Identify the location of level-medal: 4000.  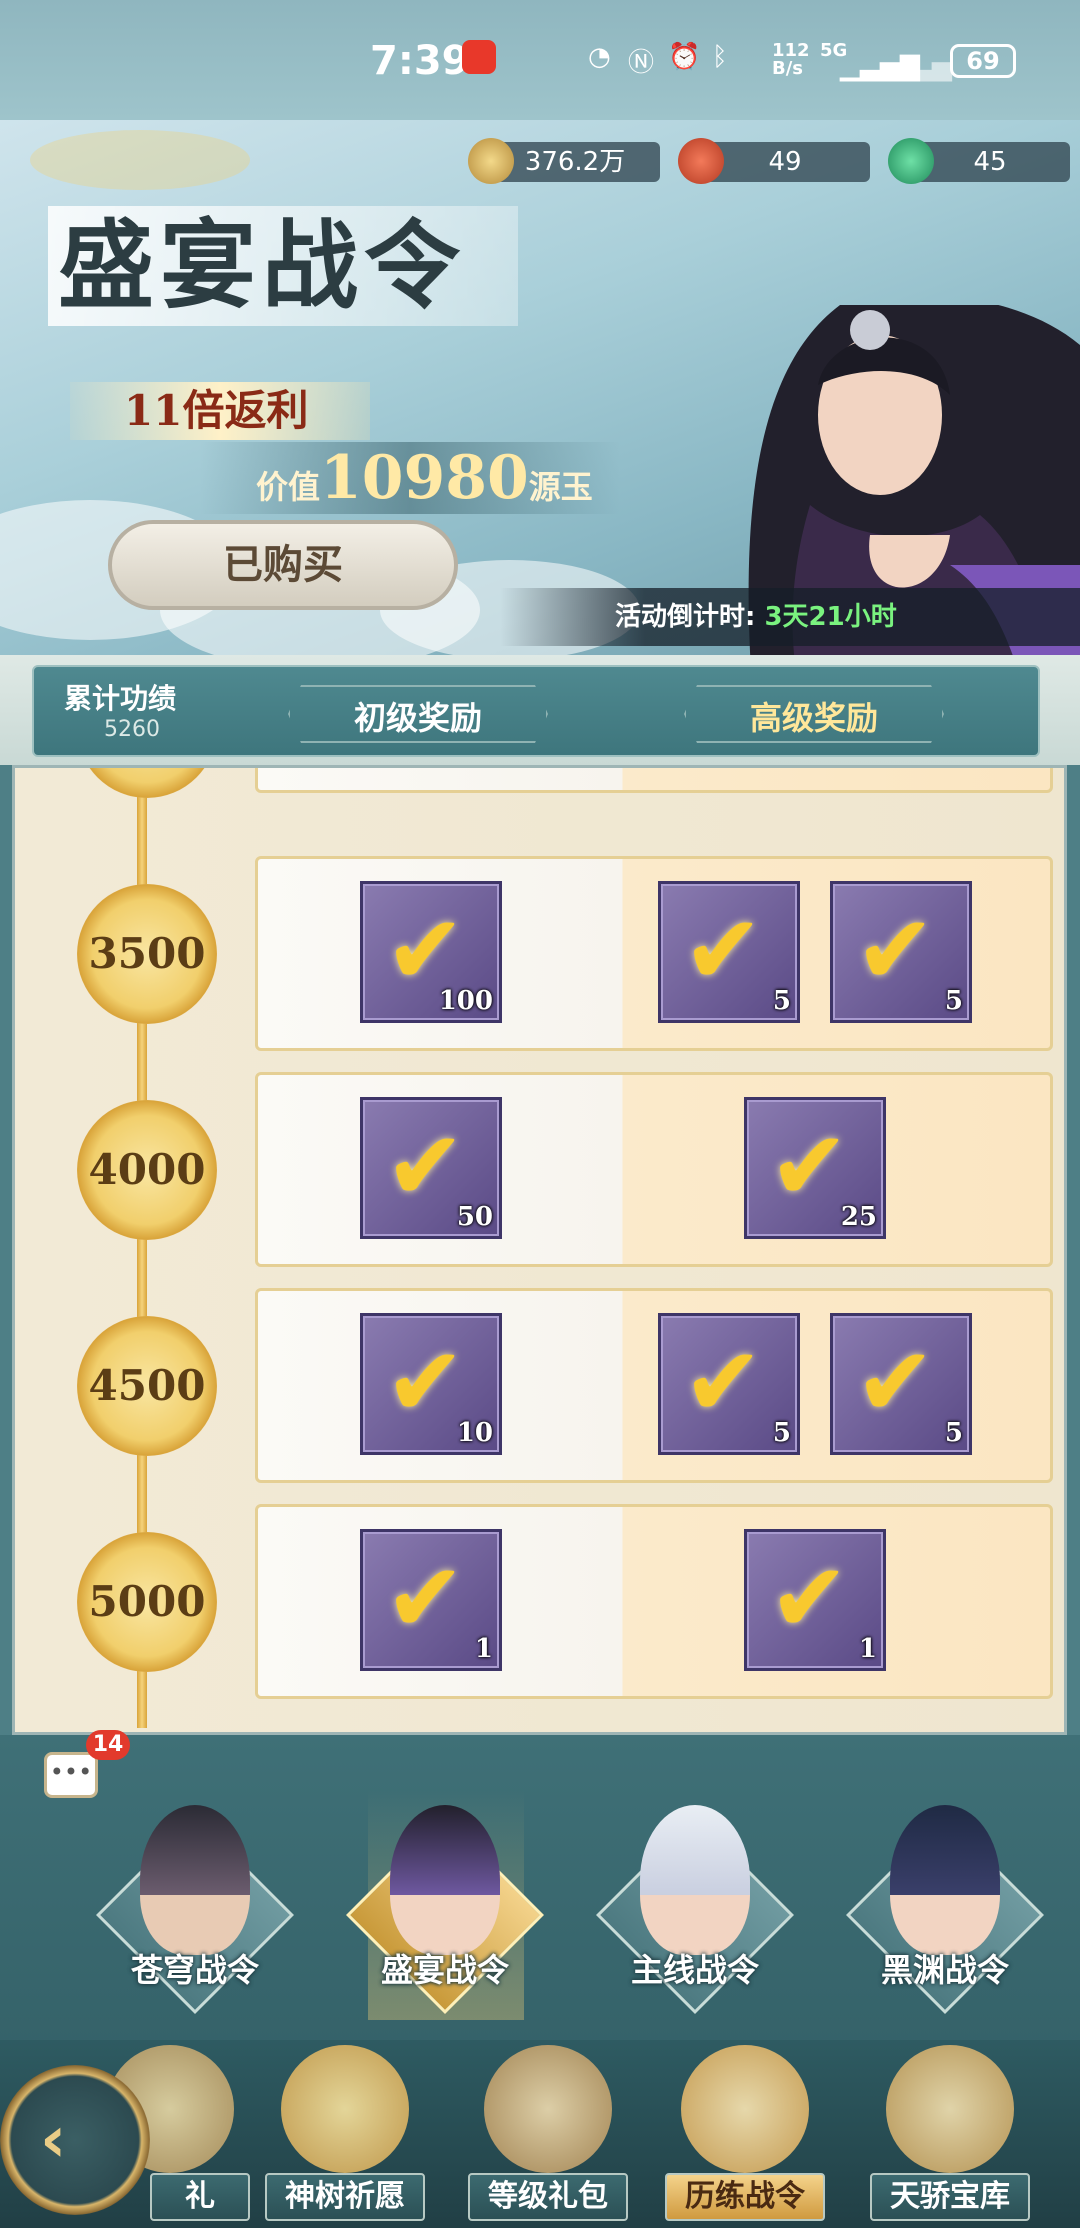
(147, 1170).